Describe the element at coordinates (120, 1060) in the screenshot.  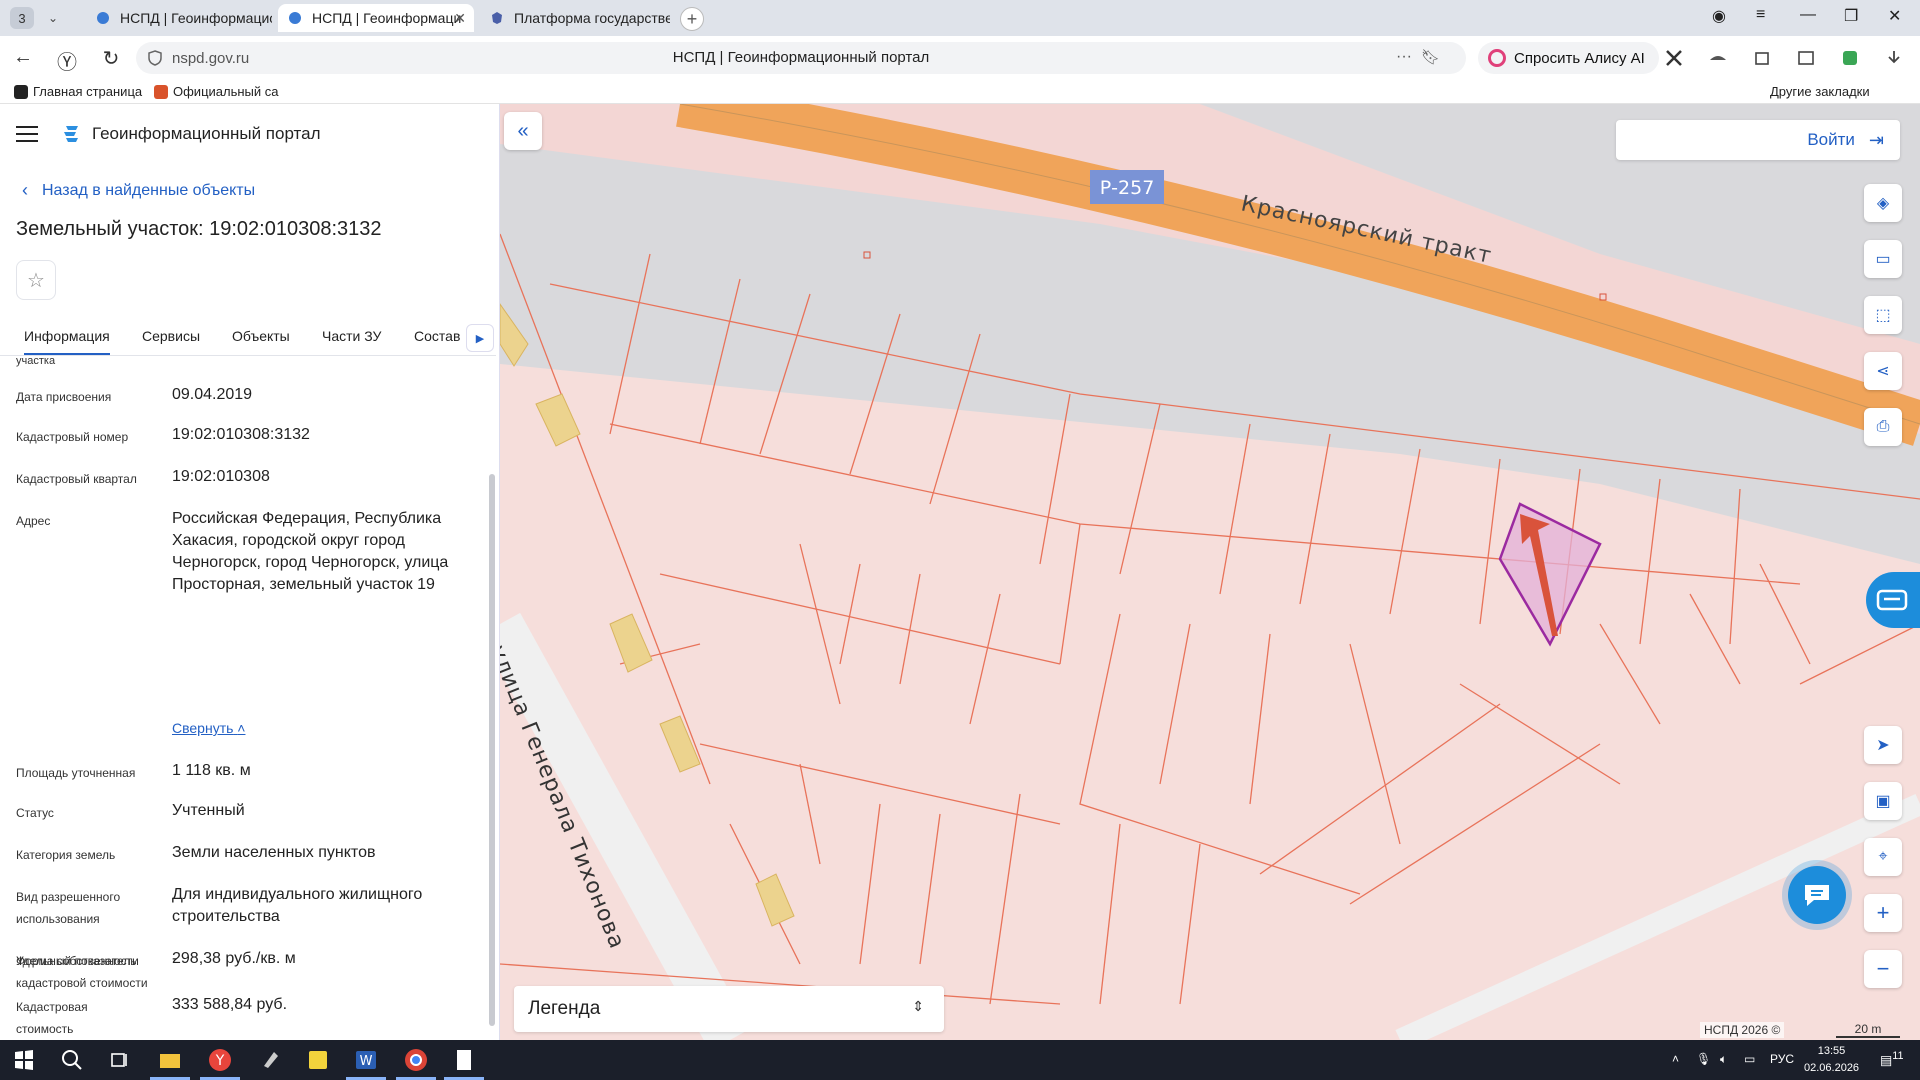
I see `task-view-icon` at that location.